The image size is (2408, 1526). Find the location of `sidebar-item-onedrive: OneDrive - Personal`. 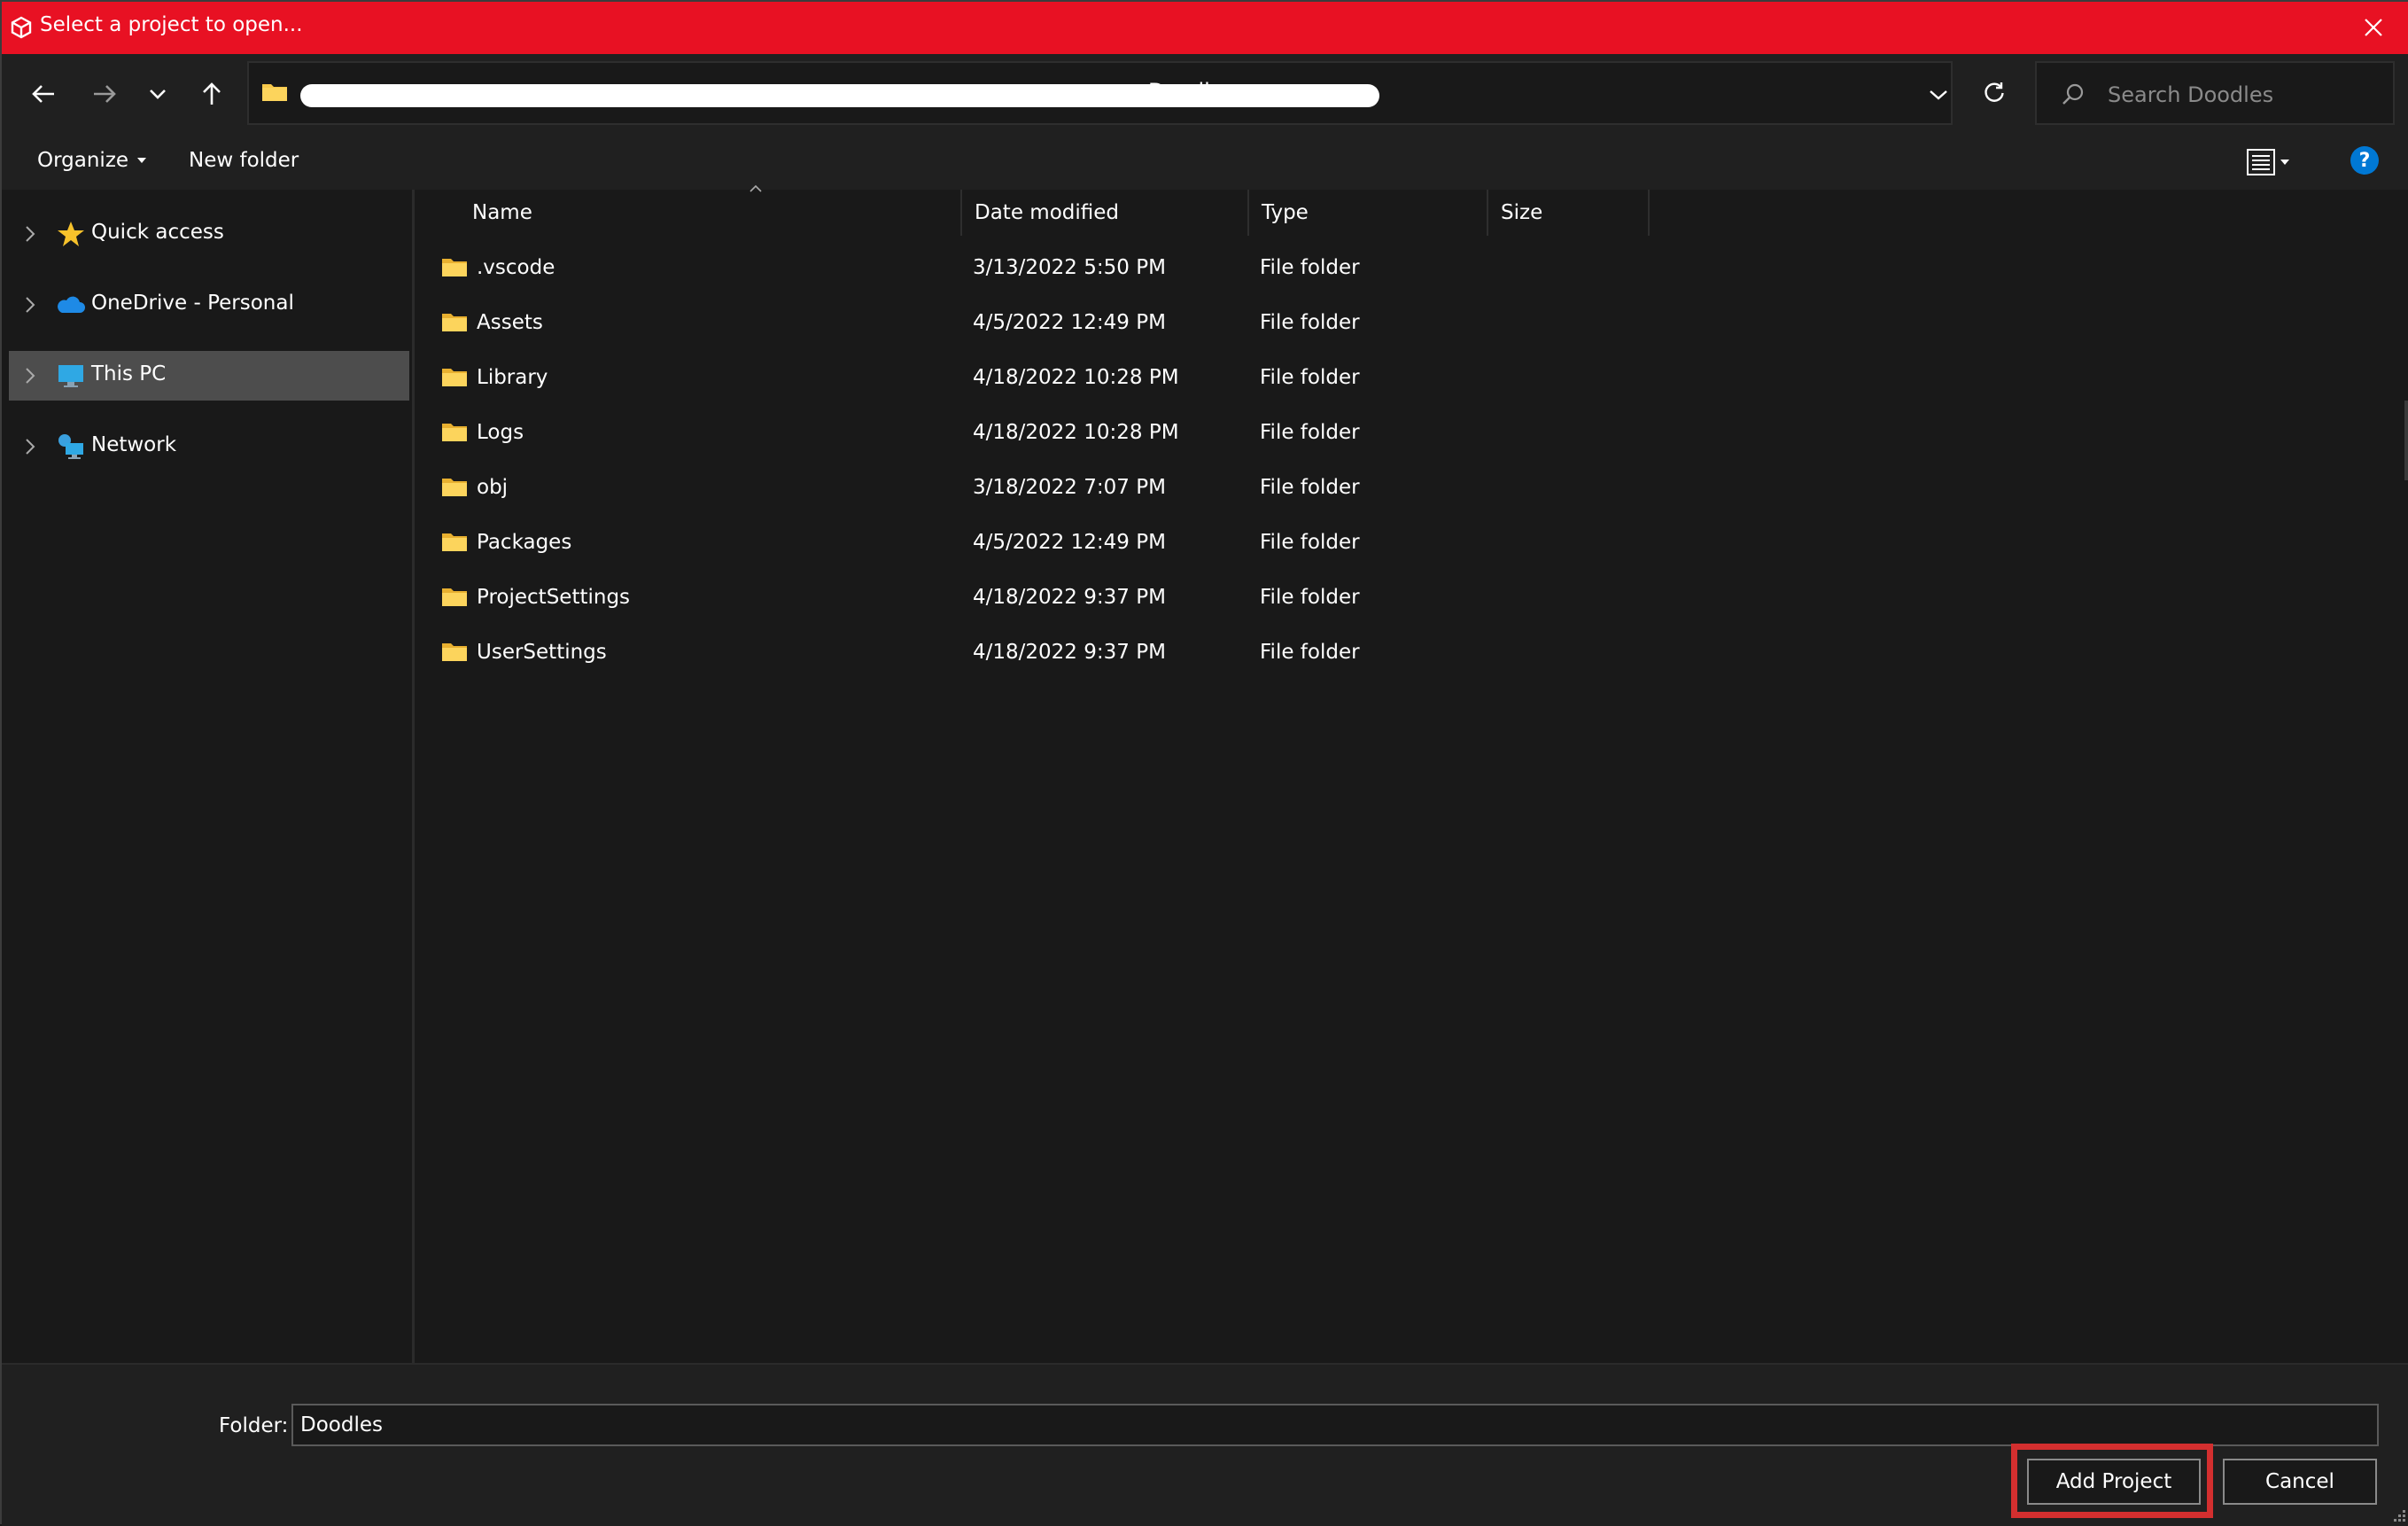

sidebar-item-onedrive: OneDrive - Personal is located at coordinates (209, 305).